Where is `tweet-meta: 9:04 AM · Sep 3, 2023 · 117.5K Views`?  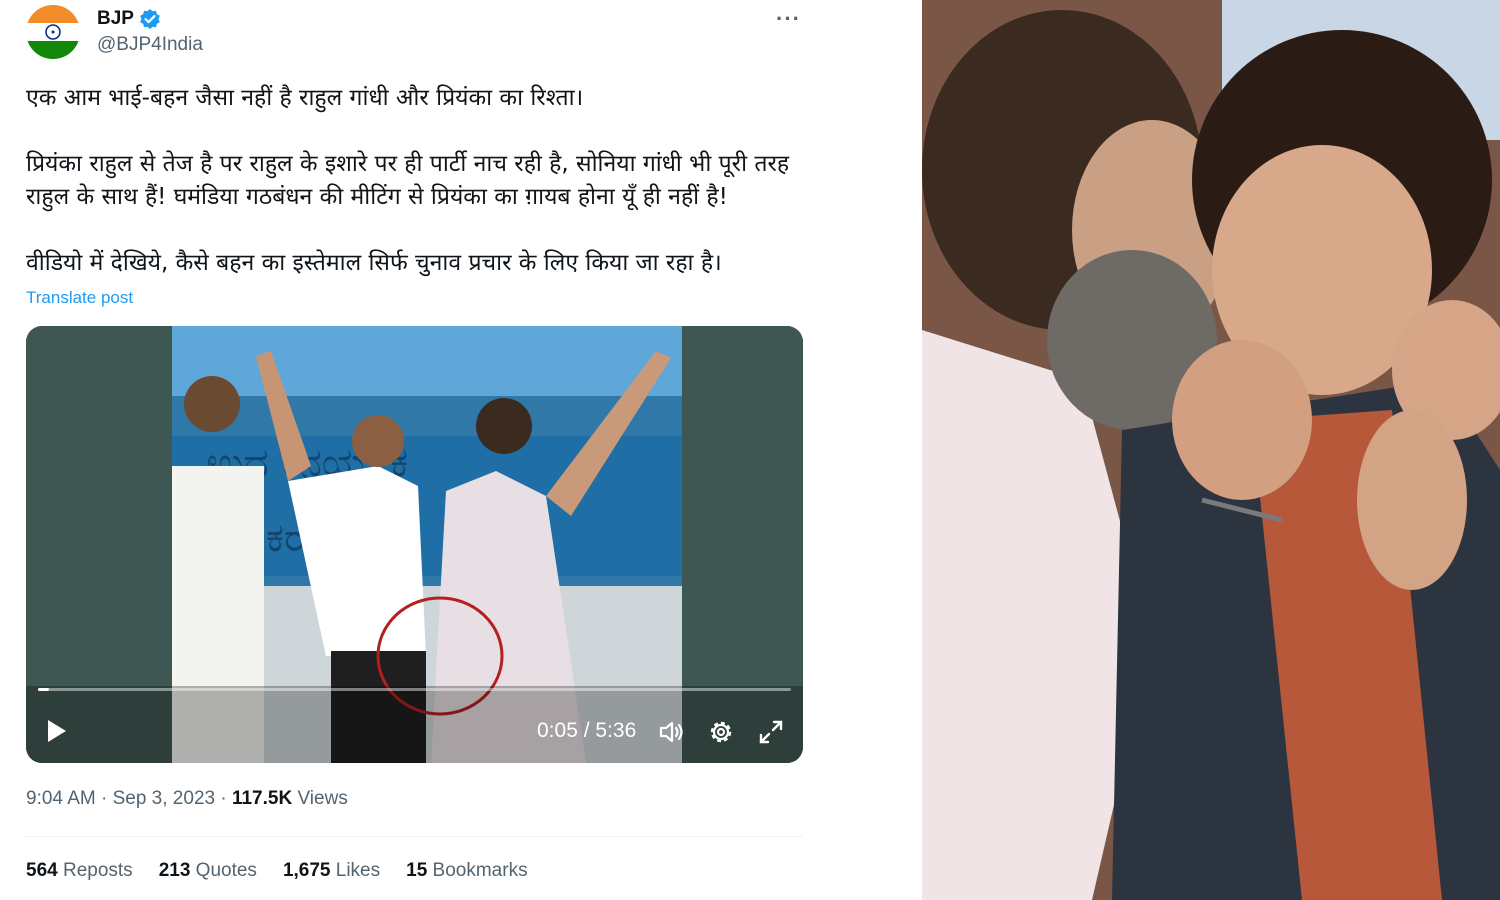 tweet-meta: 9:04 AM · Sep 3, 2023 · 117.5K Views is located at coordinates (187, 799).